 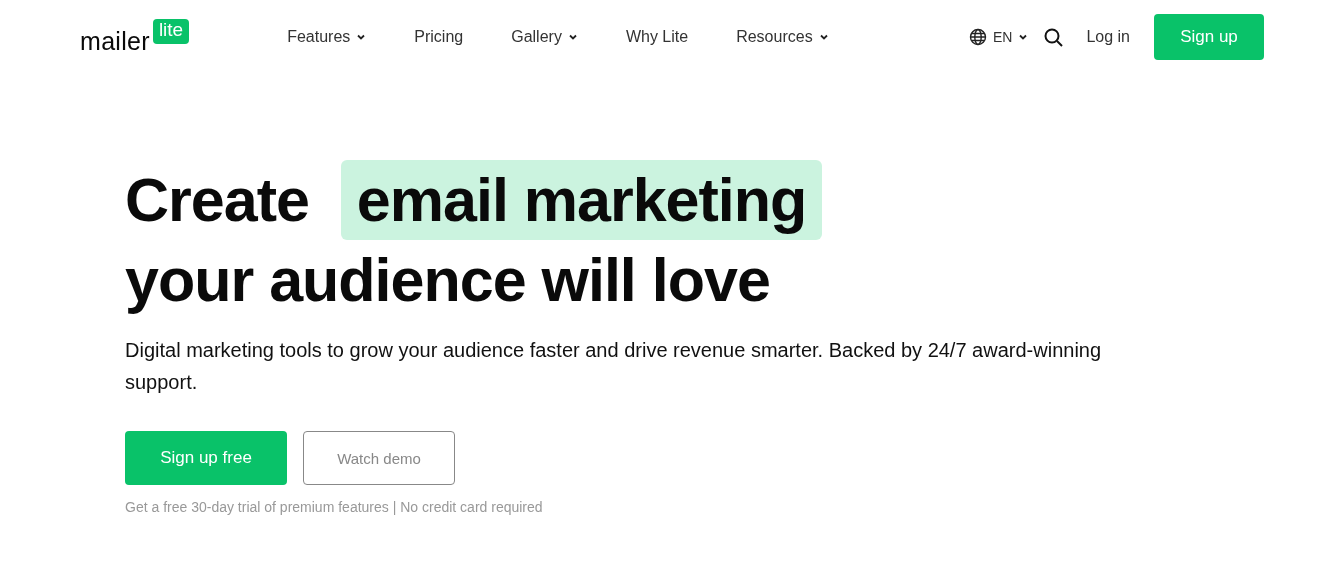 I want to click on logo-wordmark: mailer, so click(x=115, y=41).